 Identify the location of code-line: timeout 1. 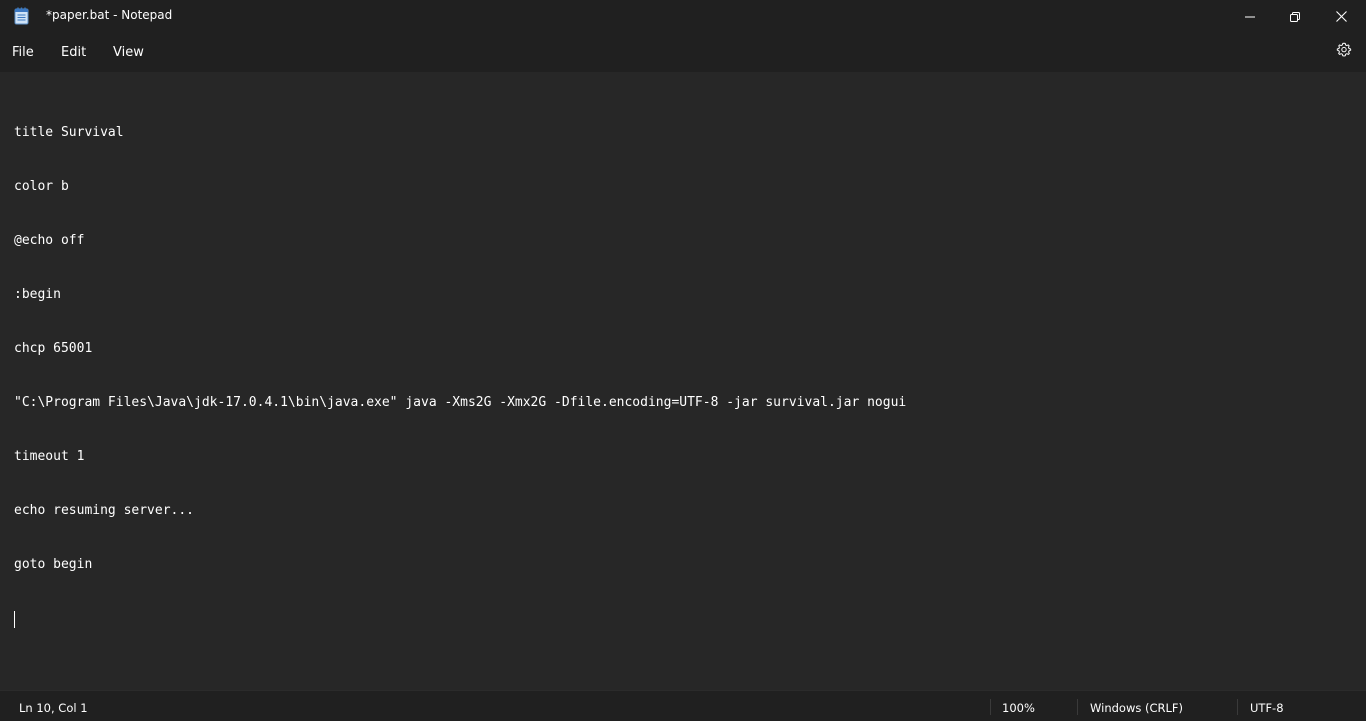
(49, 456).